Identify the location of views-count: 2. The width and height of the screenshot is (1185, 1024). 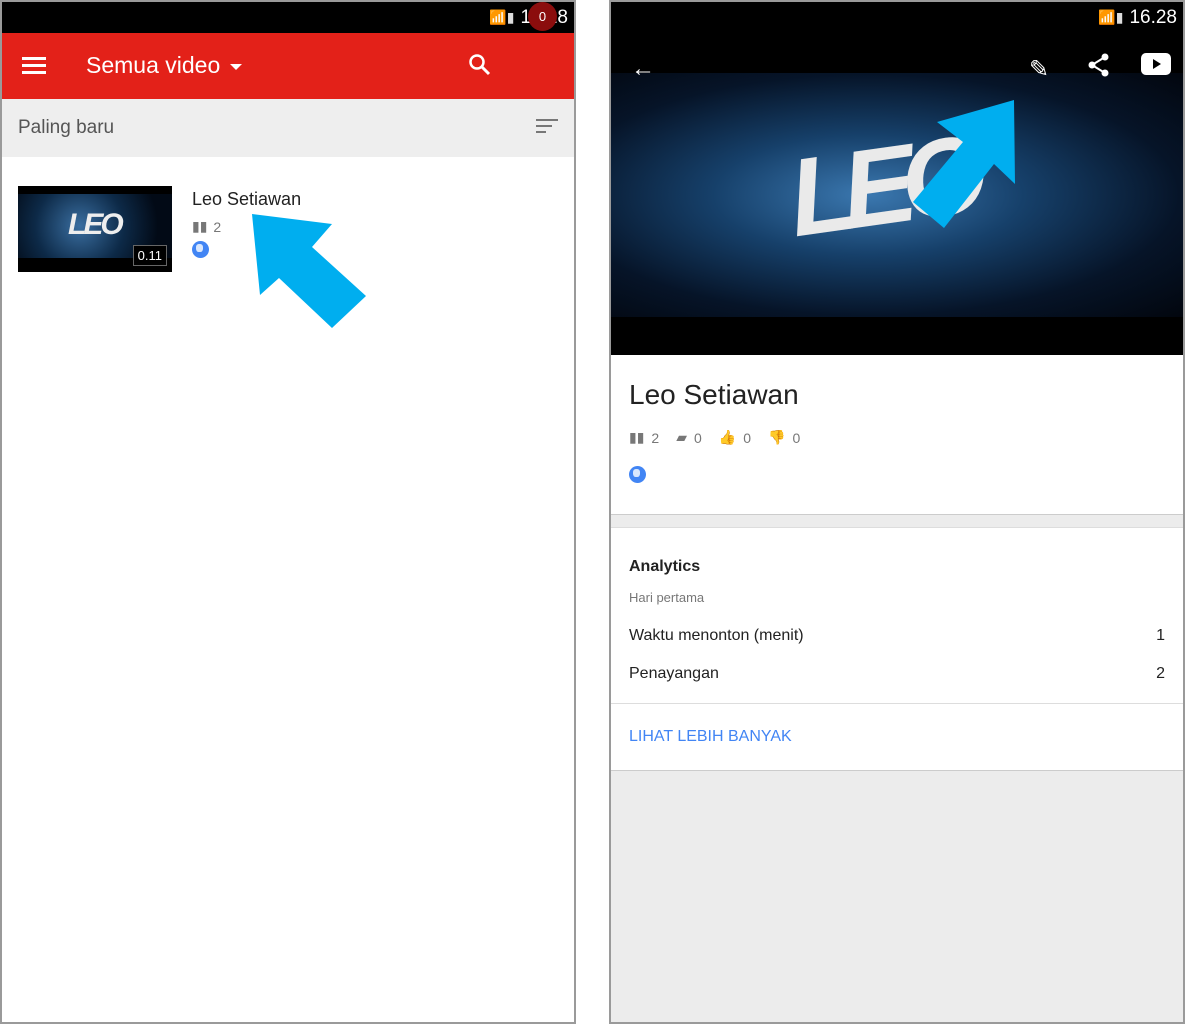
(655, 437).